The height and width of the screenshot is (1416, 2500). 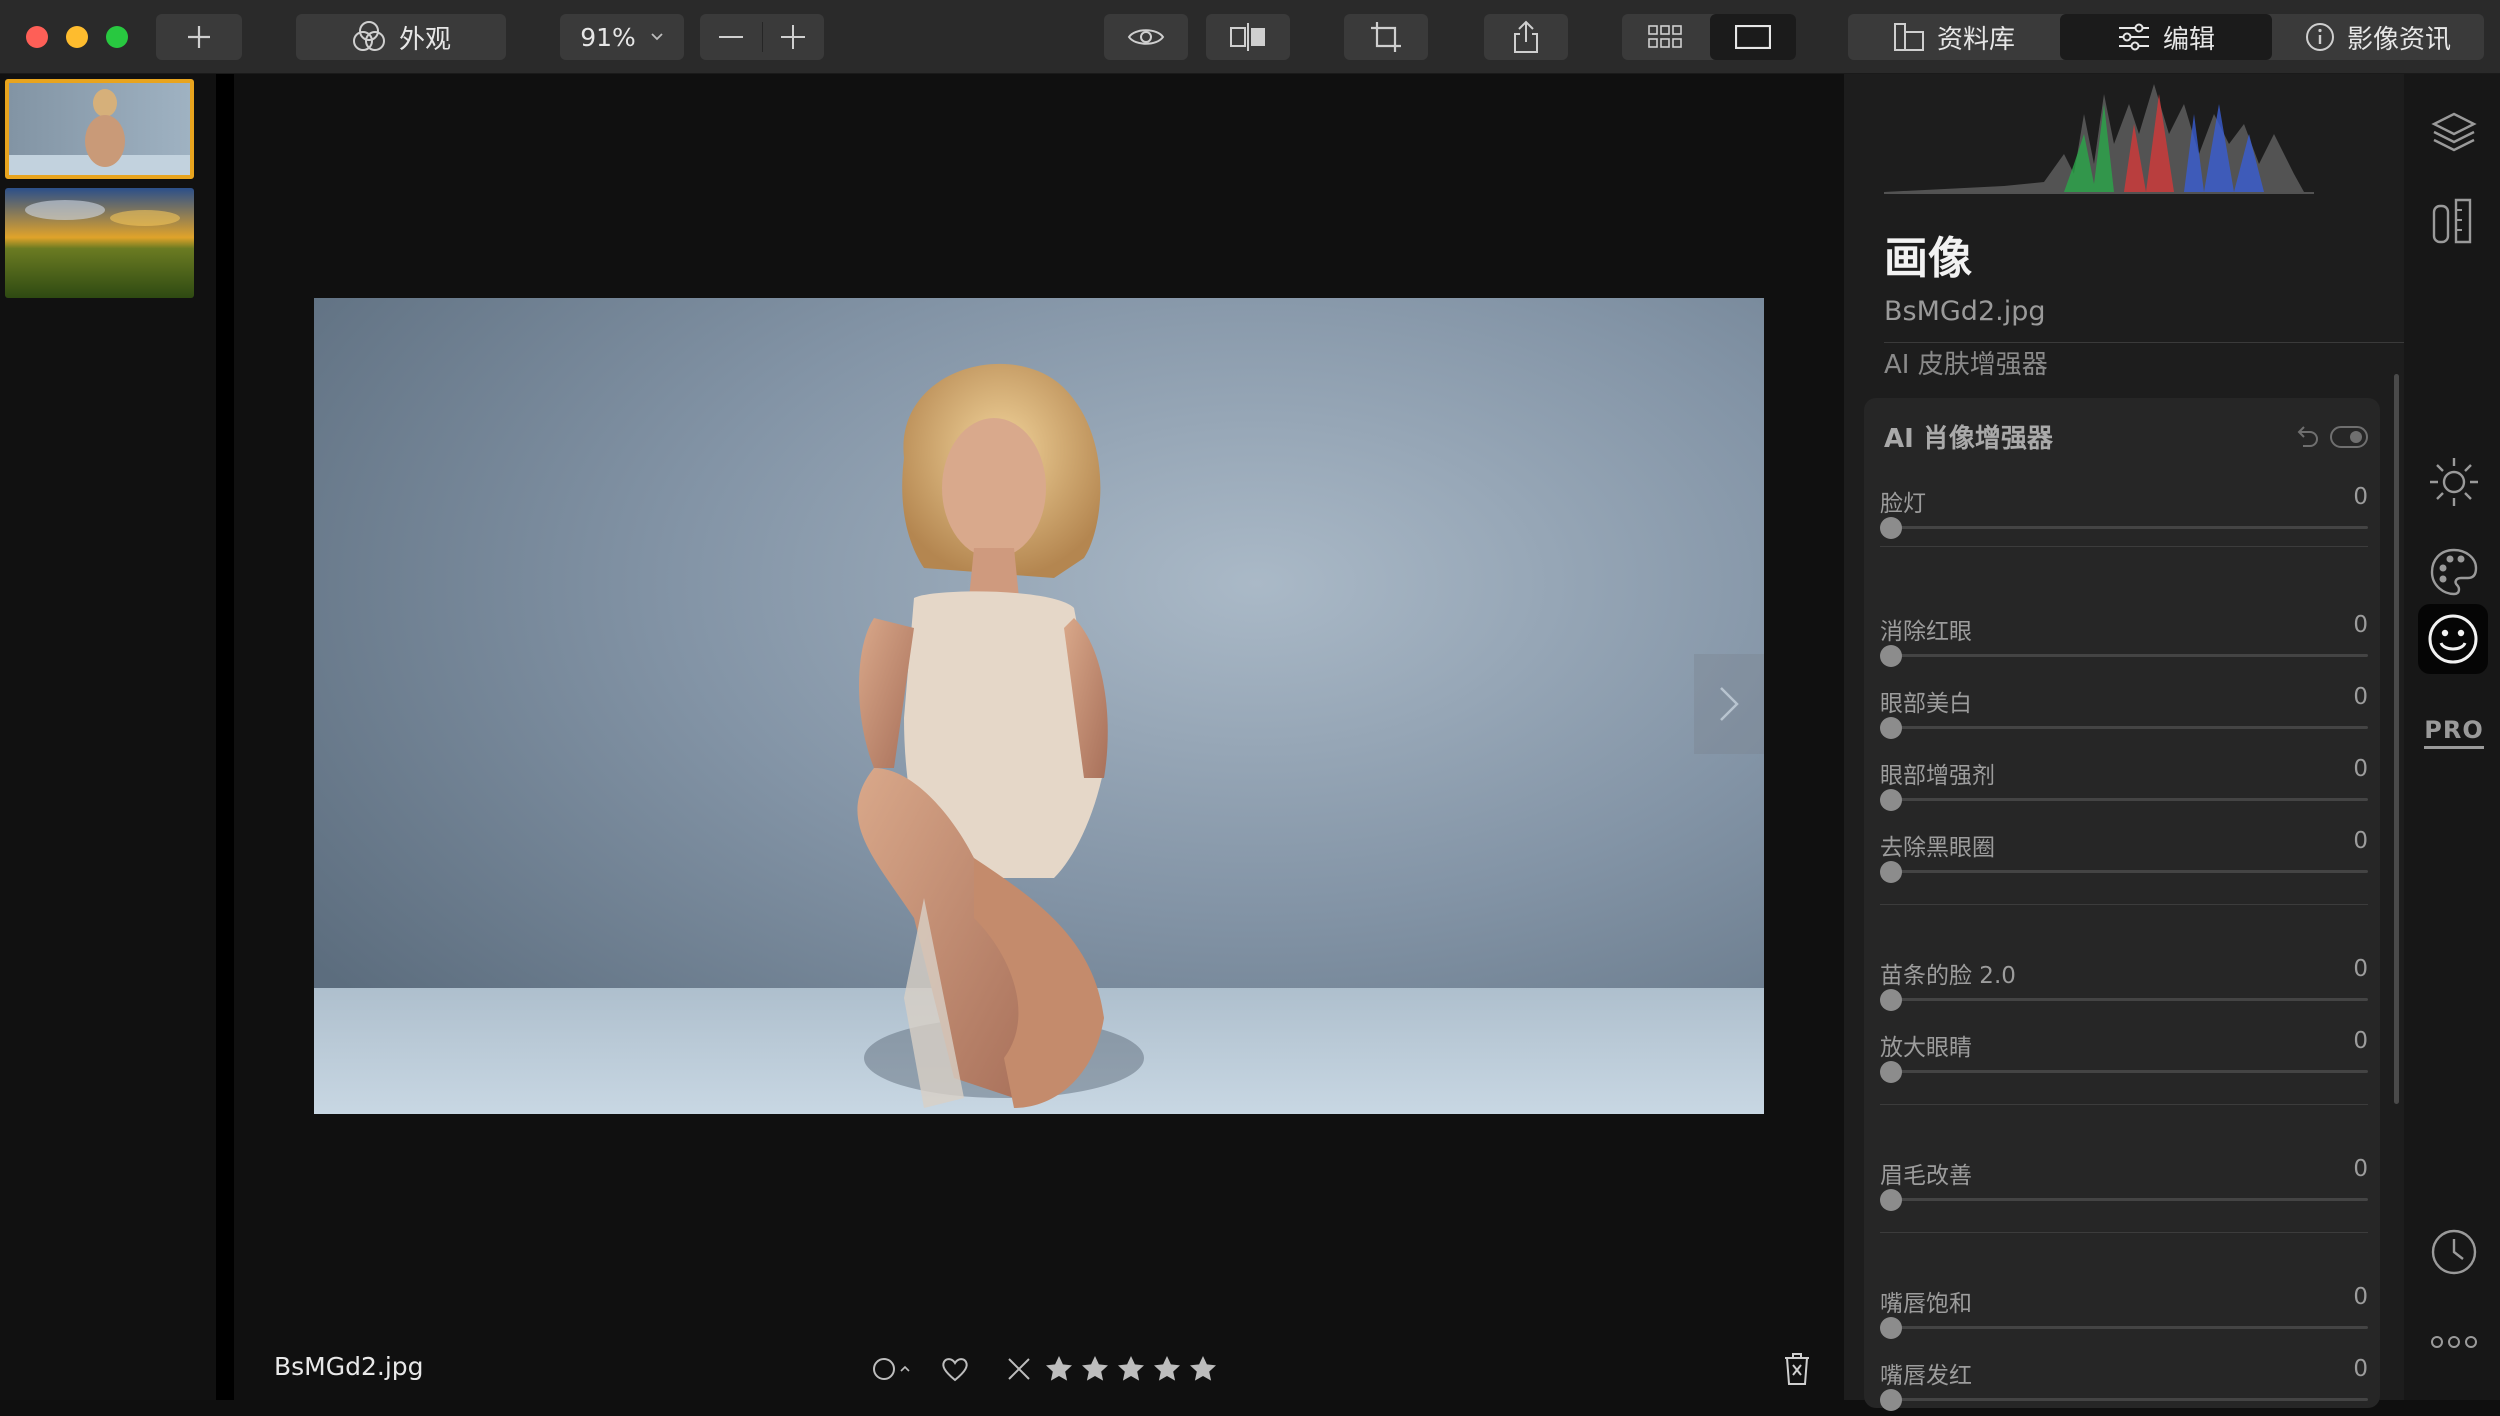 What do you see at coordinates (2307, 439) in the screenshot?
I see `reset-button` at bounding box center [2307, 439].